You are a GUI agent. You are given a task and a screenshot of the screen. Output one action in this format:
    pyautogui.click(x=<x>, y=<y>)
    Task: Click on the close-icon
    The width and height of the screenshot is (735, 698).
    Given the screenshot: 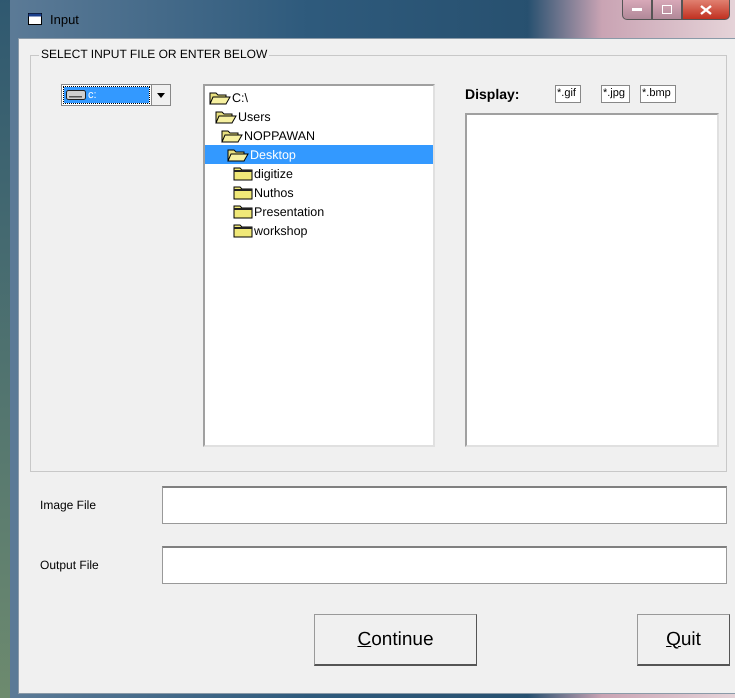 What is the action you would take?
    pyautogui.click(x=706, y=9)
    